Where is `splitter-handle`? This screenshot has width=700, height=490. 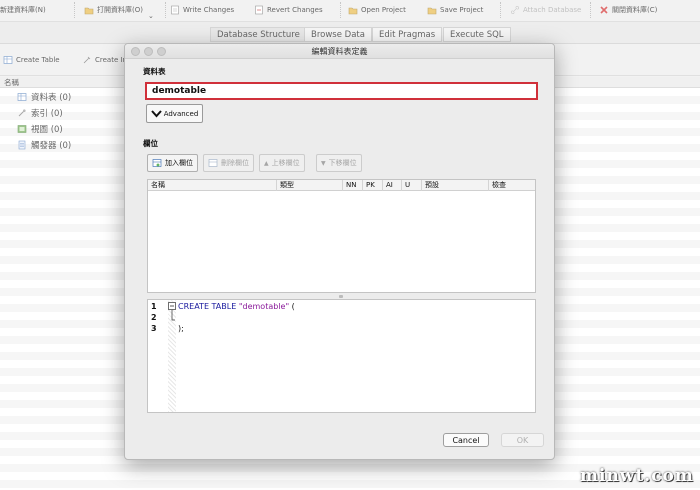
splitter-handle is located at coordinates (341, 296).